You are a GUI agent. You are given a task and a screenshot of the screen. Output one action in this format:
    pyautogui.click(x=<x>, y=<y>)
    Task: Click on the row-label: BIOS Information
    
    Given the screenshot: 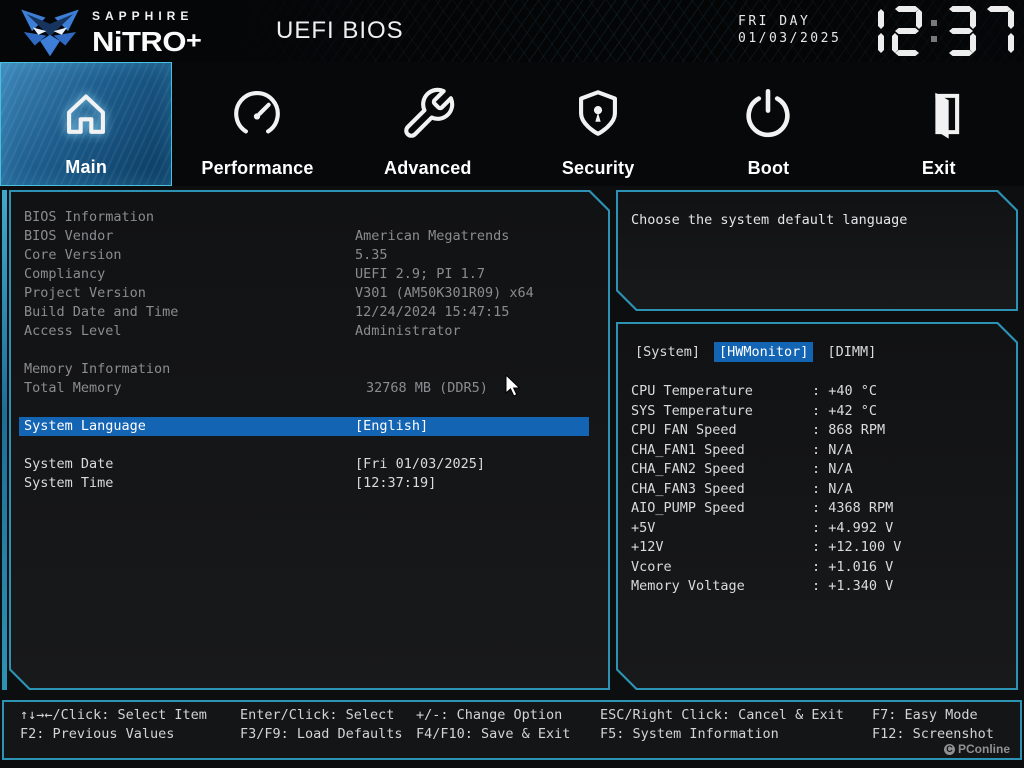 What is the action you would take?
    pyautogui.click(x=89, y=217)
    